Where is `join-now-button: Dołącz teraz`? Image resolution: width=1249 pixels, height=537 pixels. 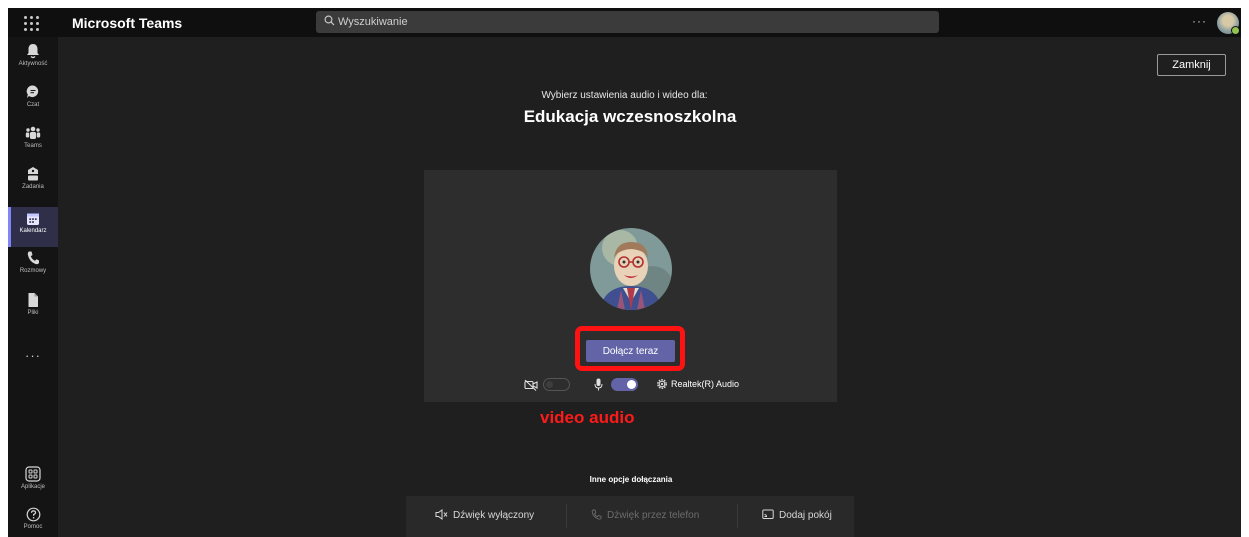
join-now-button: Dołącz teraz is located at coordinates (630, 351).